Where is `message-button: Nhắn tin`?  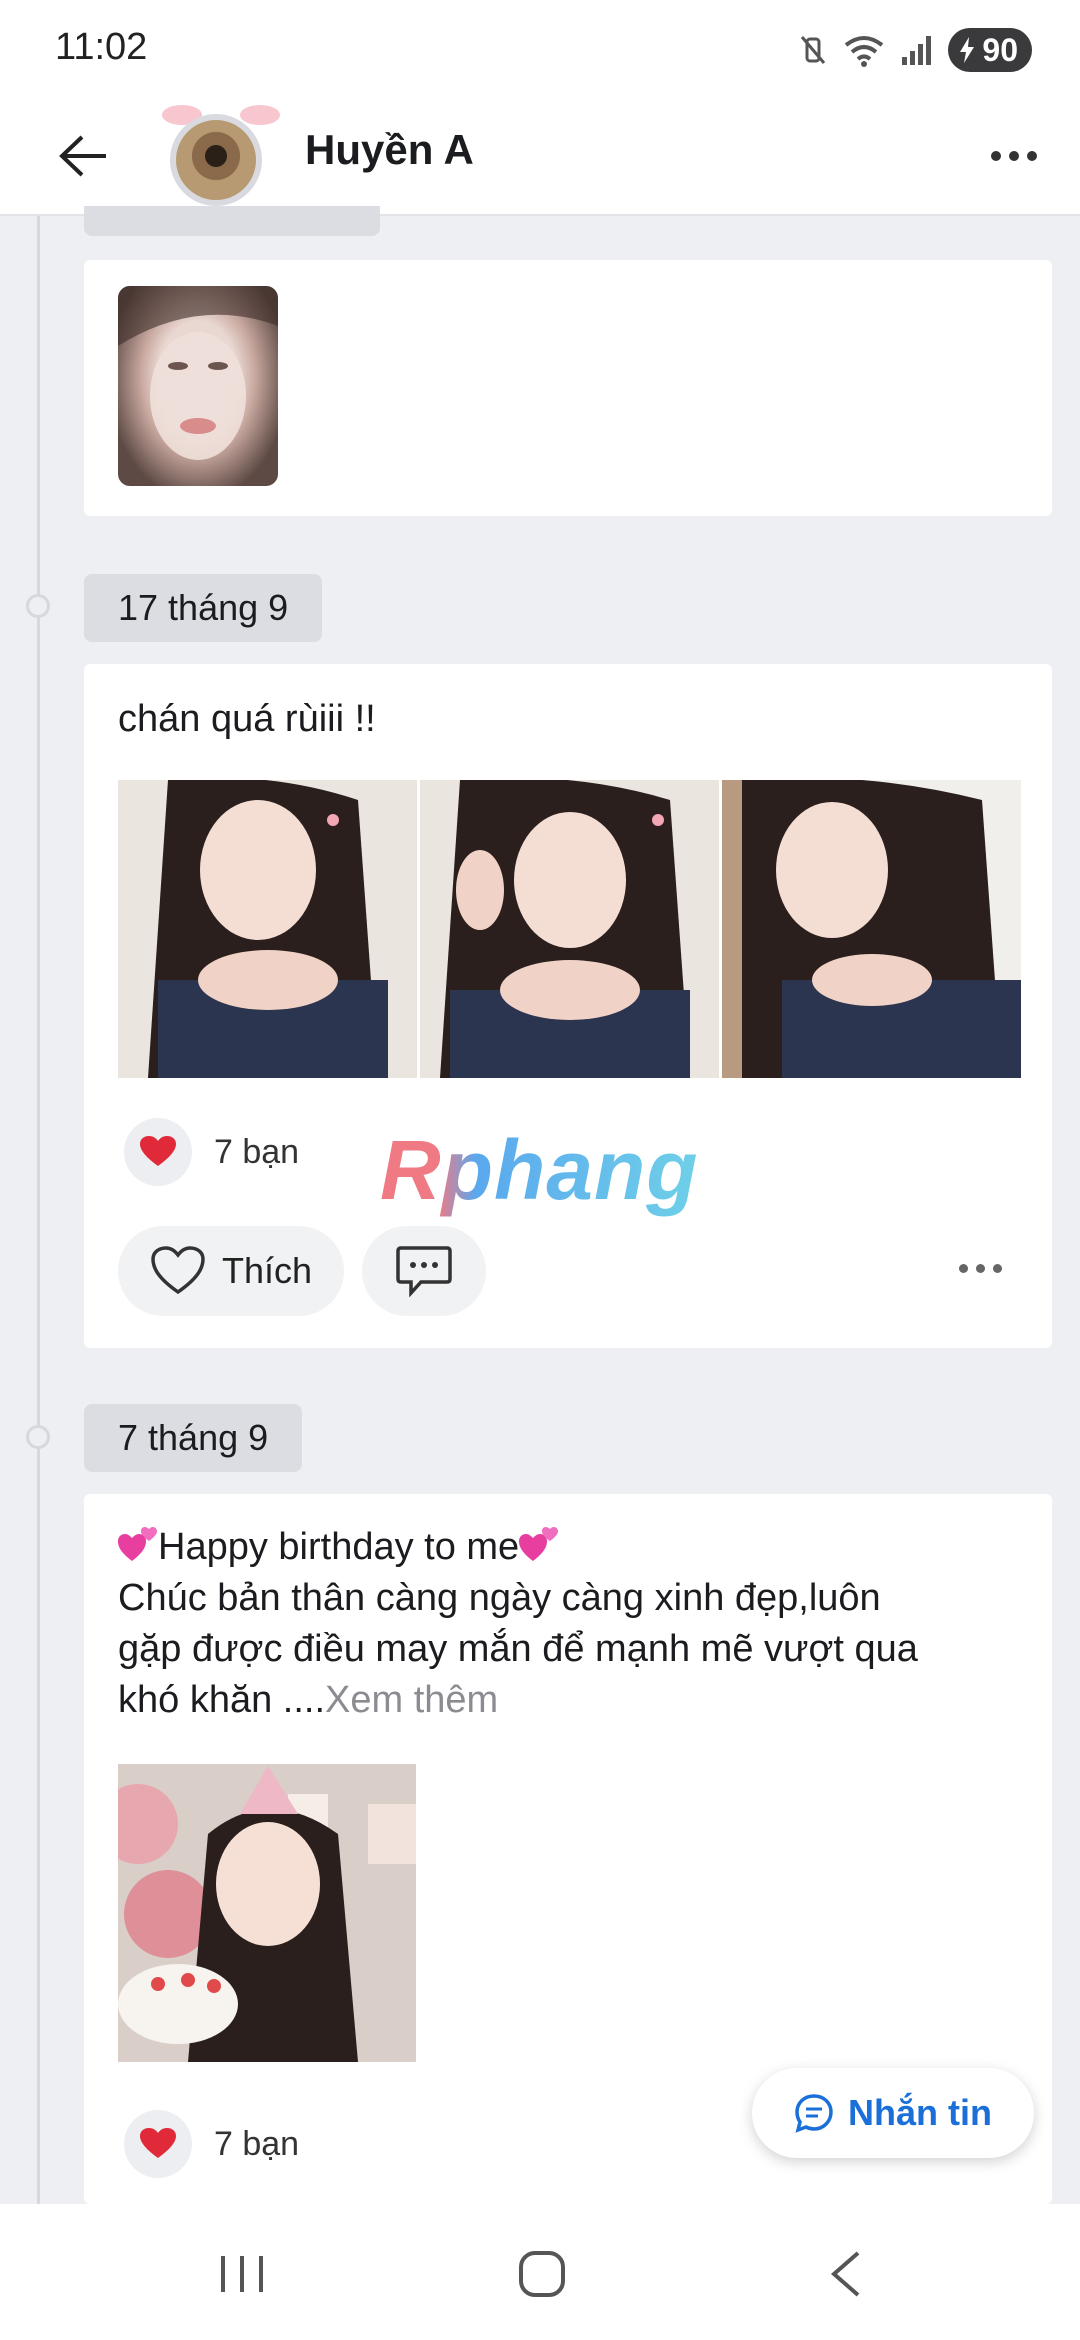
message-button: Nhắn tin is located at coordinates (893, 2113).